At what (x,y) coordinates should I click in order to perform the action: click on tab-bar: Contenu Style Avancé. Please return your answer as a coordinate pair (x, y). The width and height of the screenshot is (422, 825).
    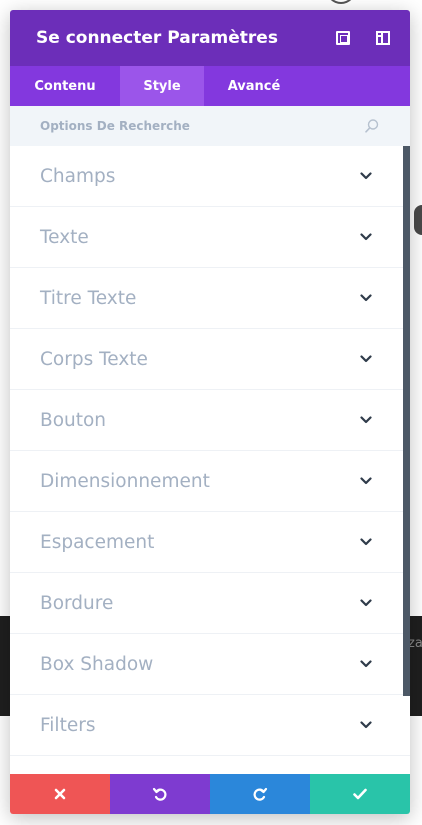
    Looking at the image, I should click on (210, 86).